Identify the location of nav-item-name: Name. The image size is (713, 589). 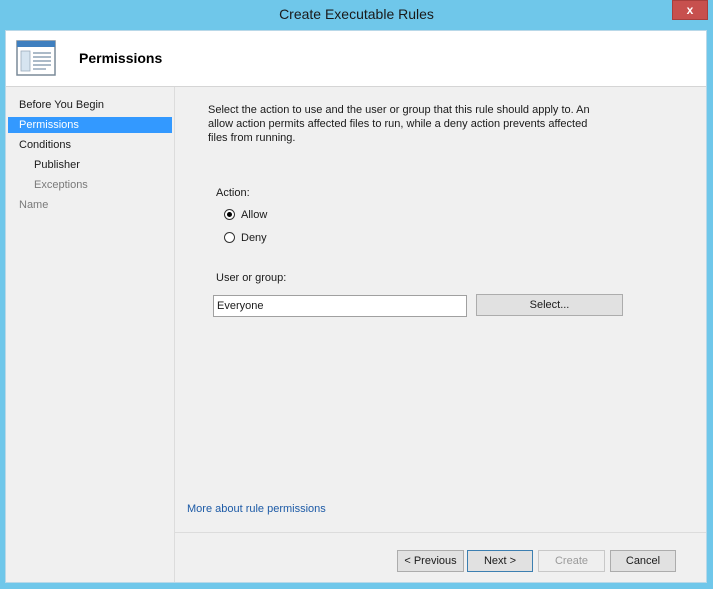
(90, 205).